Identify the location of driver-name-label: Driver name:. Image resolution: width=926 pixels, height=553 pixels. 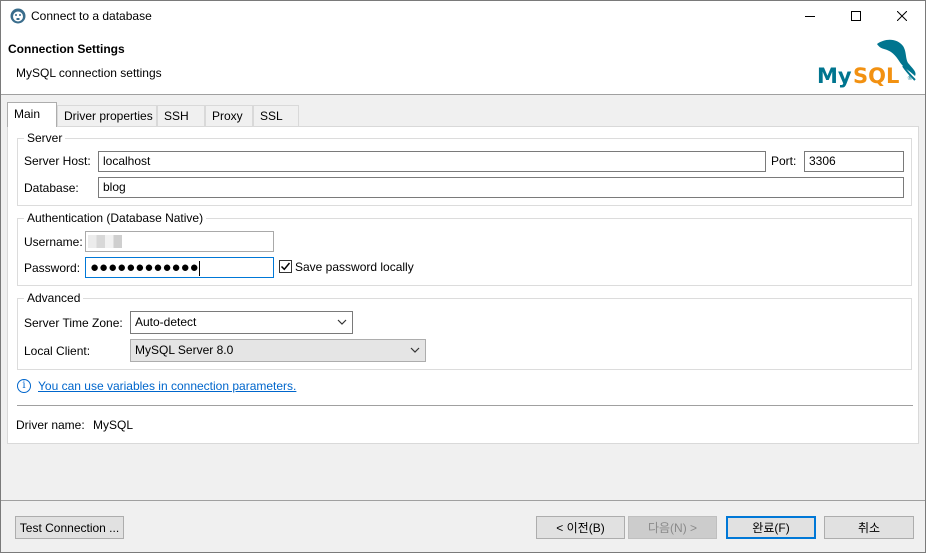
(50, 425).